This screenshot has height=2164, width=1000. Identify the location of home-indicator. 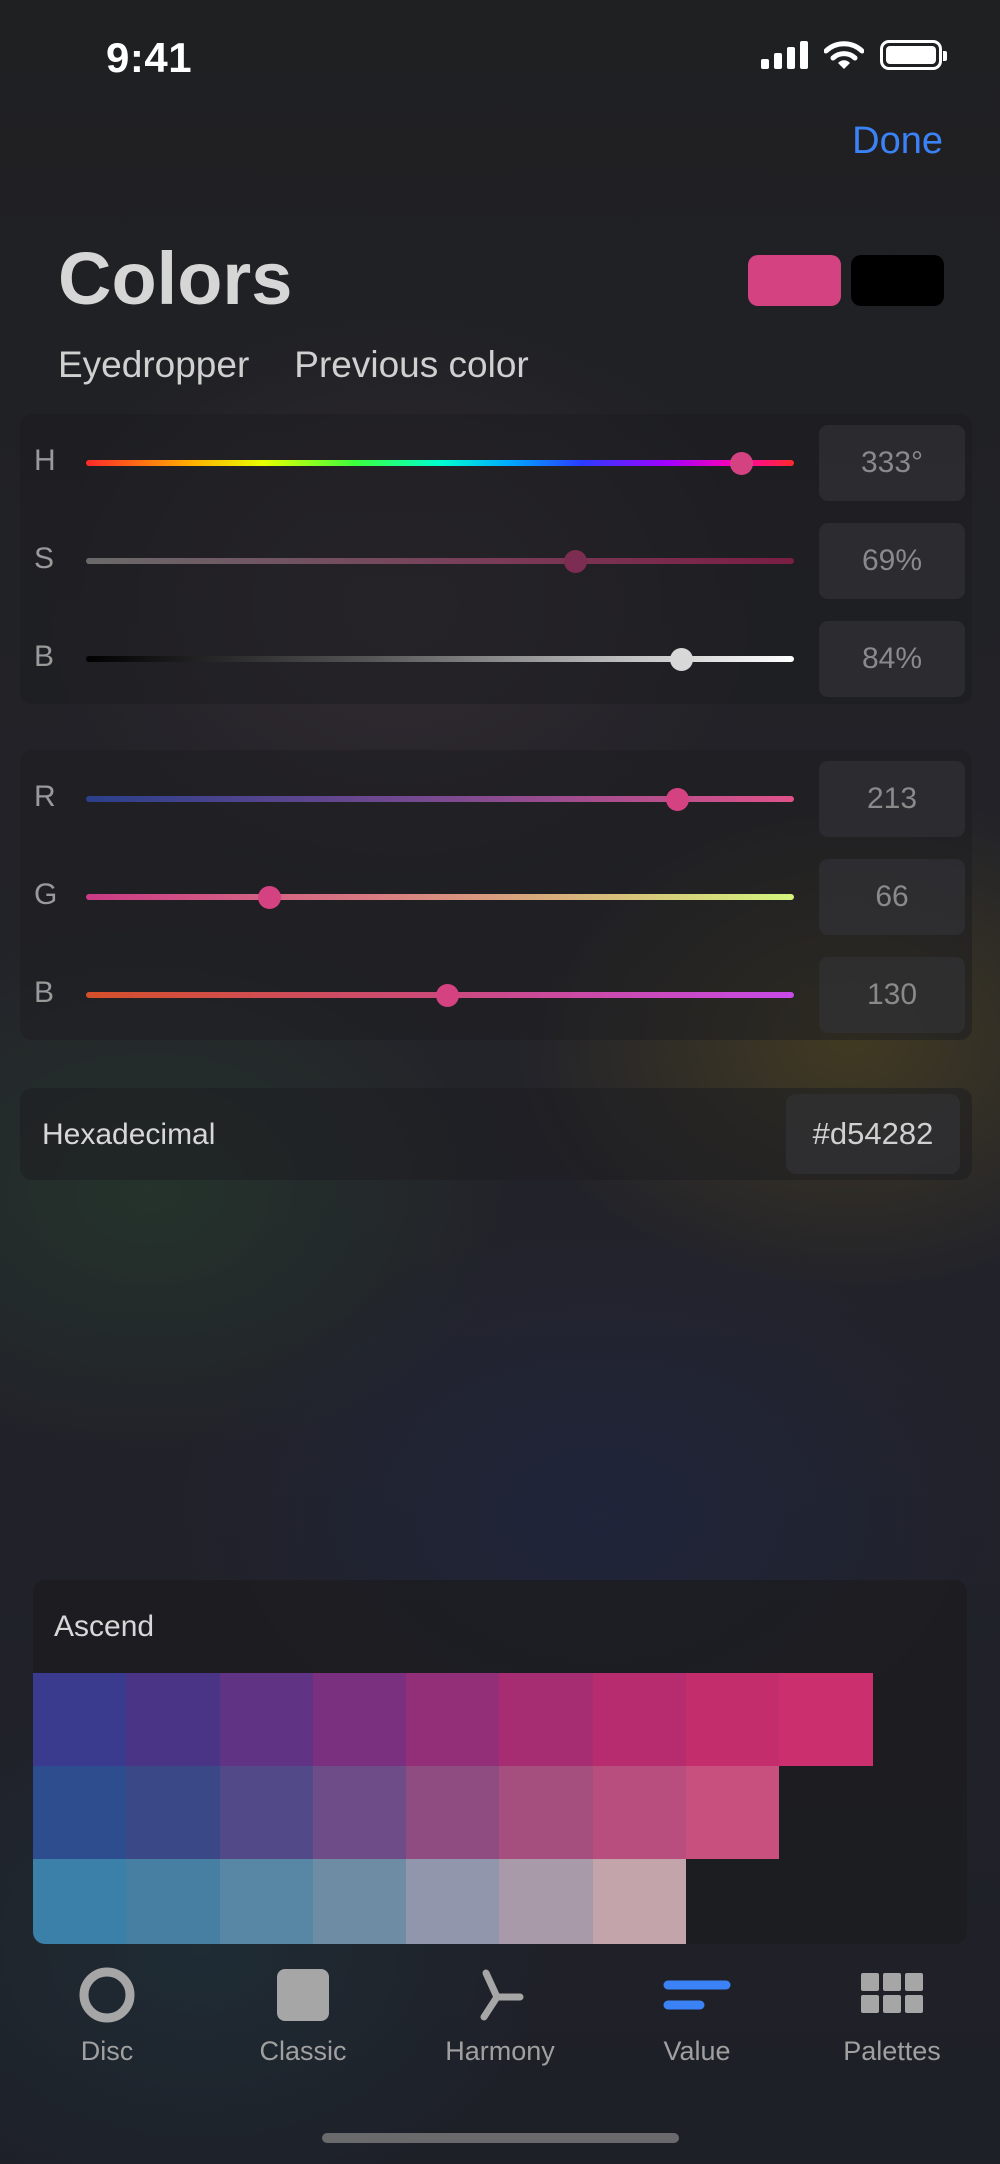
(500, 2138).